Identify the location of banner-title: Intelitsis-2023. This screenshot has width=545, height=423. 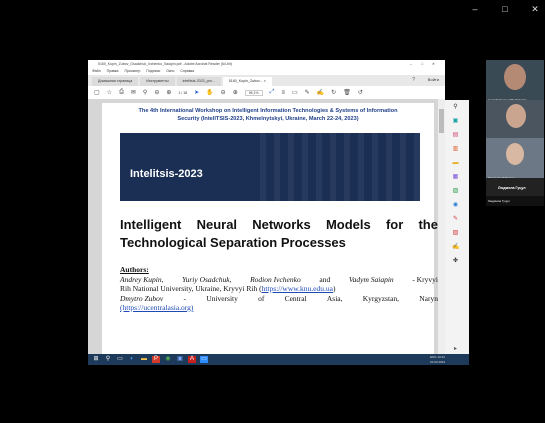
(166, 174).